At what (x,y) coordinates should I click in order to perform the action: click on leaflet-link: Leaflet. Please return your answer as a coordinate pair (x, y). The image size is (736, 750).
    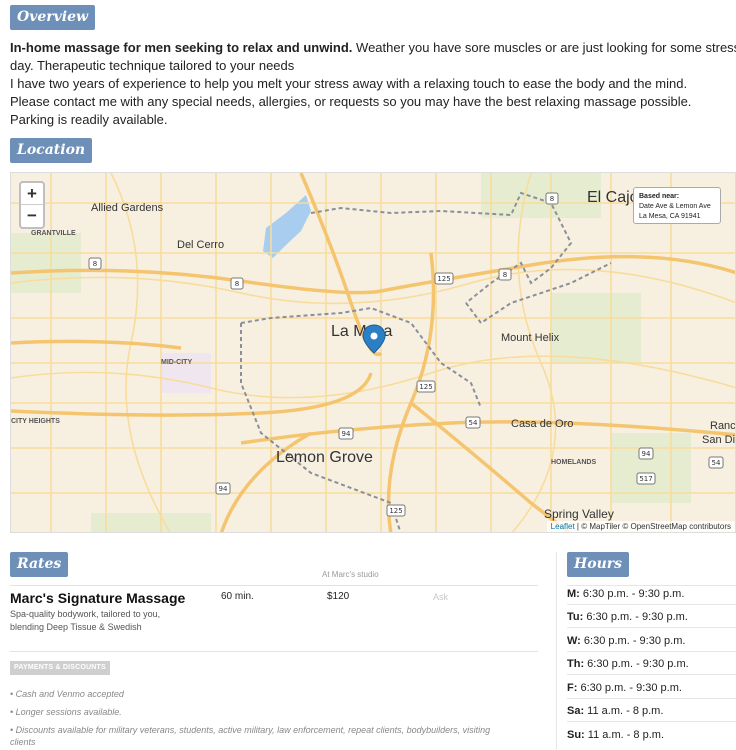
    Looking at the image, I should click on (563, 526).